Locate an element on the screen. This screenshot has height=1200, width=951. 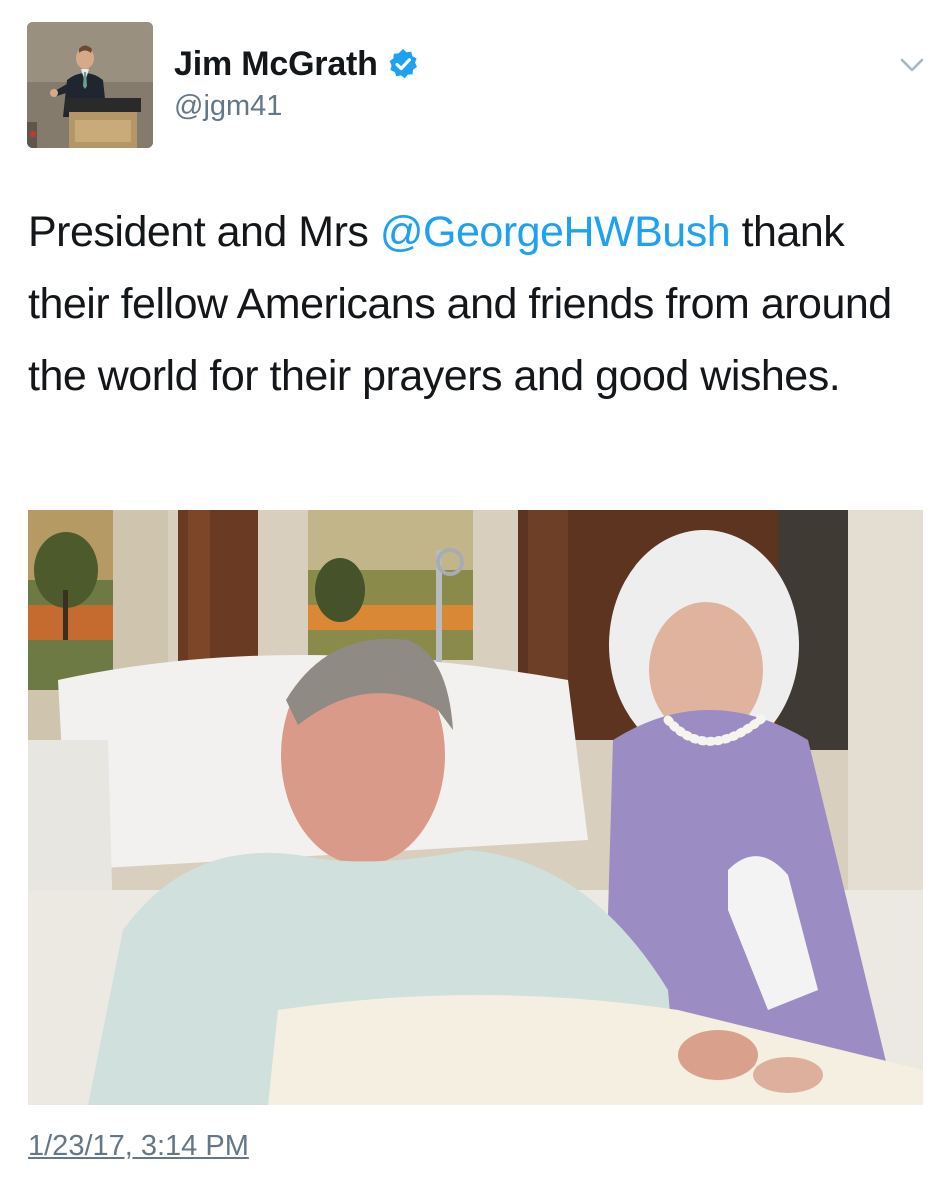
mention-link: @GeorgeHWBush is located at coordinates (555, 232).